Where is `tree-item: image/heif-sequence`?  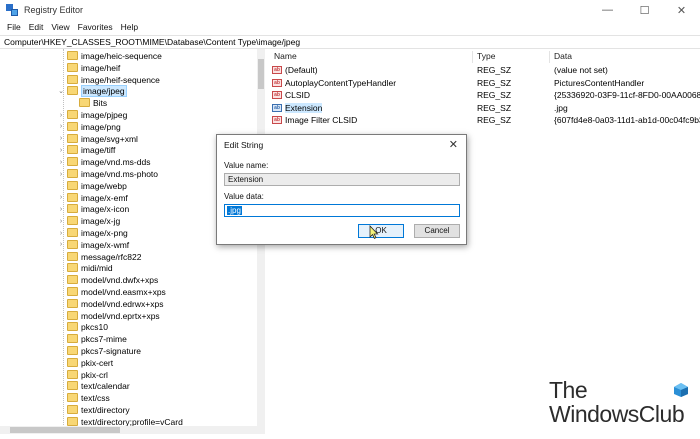 tree-item: image/heif-sequence is located at coordinates (132, 80).